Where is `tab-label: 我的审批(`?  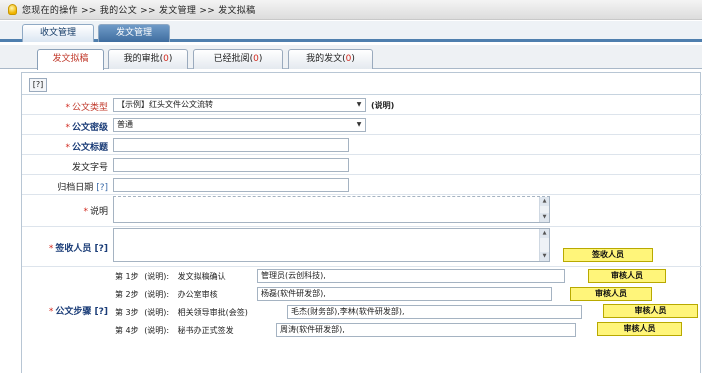 tab-label: 我的审批( is located at coordinates (143, 59).